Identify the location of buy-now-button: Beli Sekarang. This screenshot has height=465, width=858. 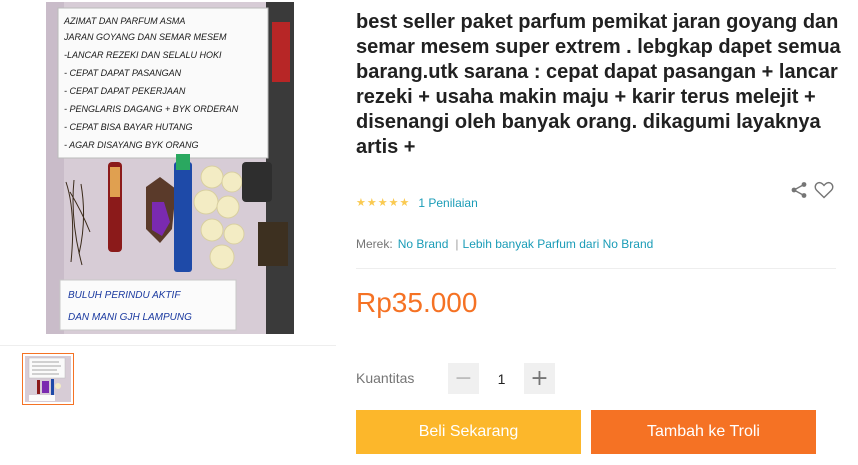
(468, 432).